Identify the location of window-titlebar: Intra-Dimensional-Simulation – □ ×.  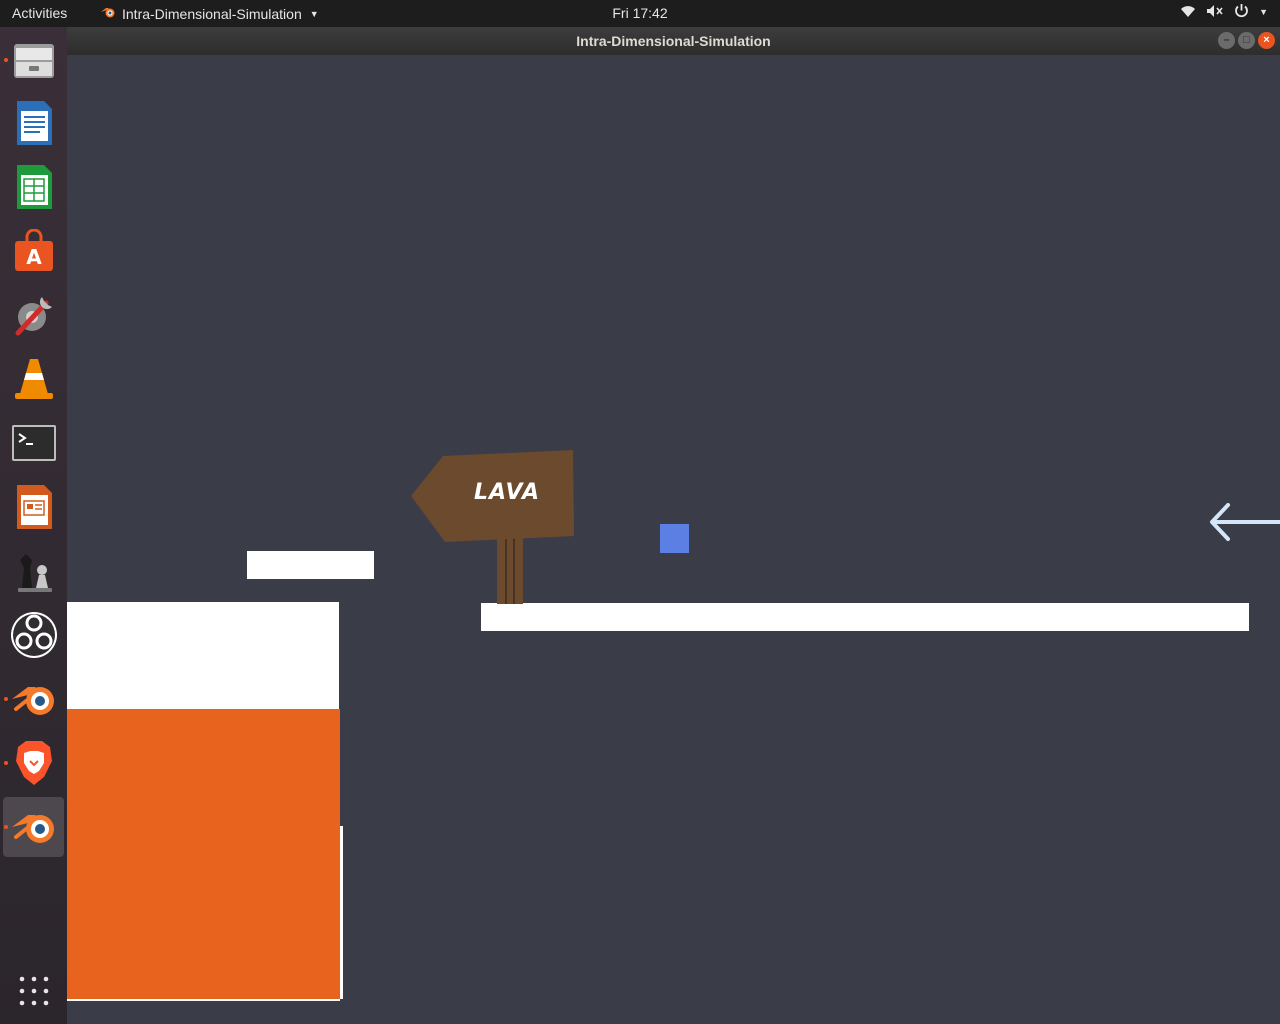
(673, 41).